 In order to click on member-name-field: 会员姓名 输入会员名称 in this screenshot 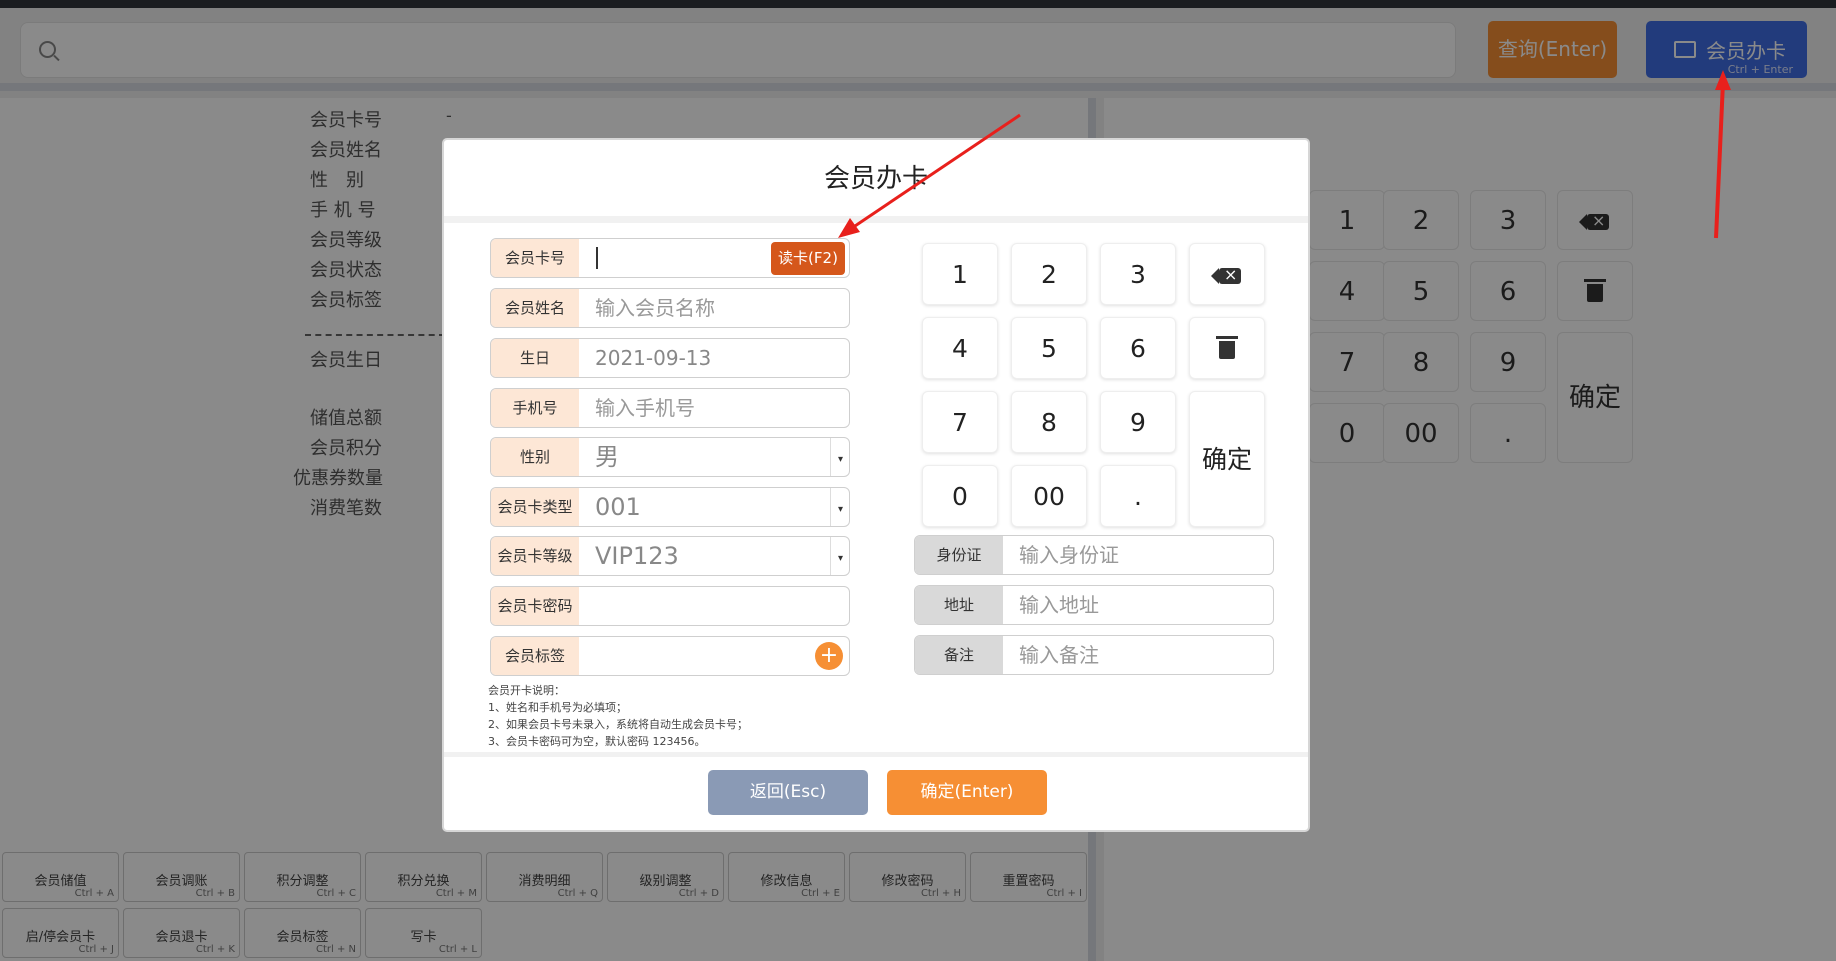, I will do `click(670, 308)`.